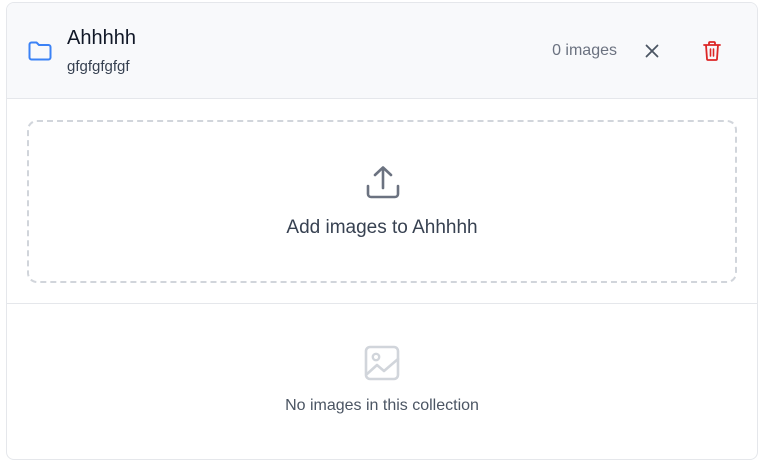 Image resolution: width=776 pixels, height=472 pixels. Describe the element at coordinates (383, 182) in the screenshot. I see `upload-icon` at that location.